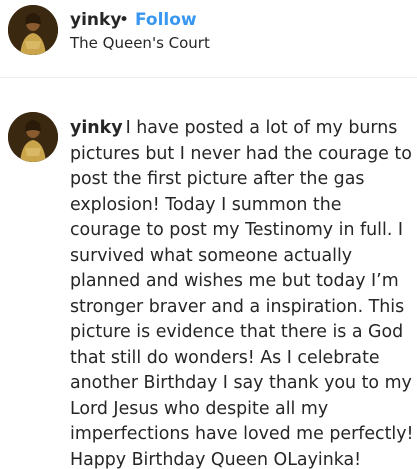 Image resolution: width=417 pixels, height=469 pixels. Describe the element at coordinates (95, 20) in the screenshot. I see `header-username: yinky` at that location.